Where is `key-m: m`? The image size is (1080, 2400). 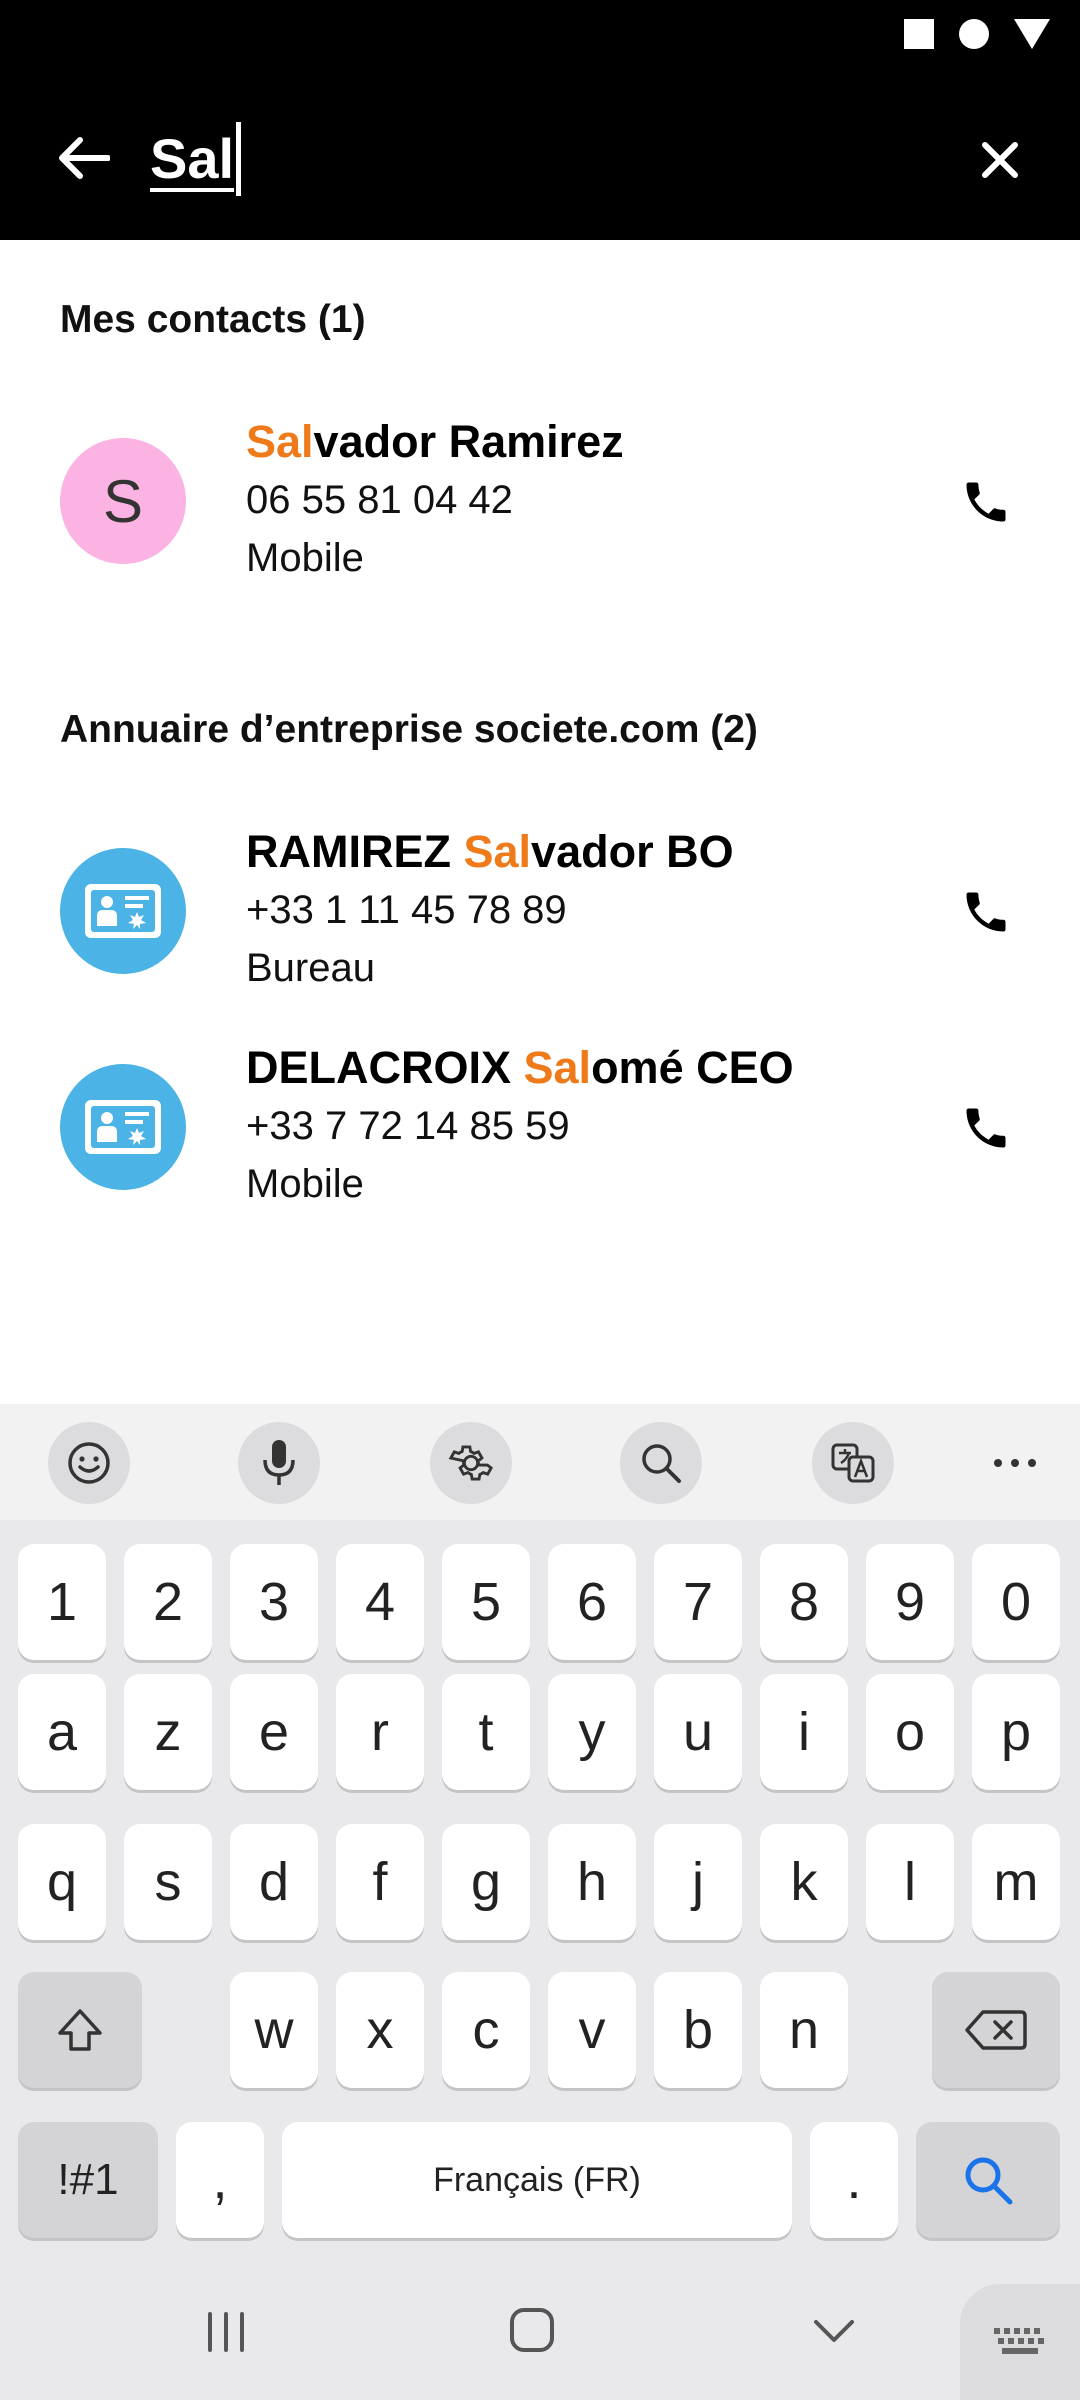
key-m: m is located at coordinates (1016, 1882).